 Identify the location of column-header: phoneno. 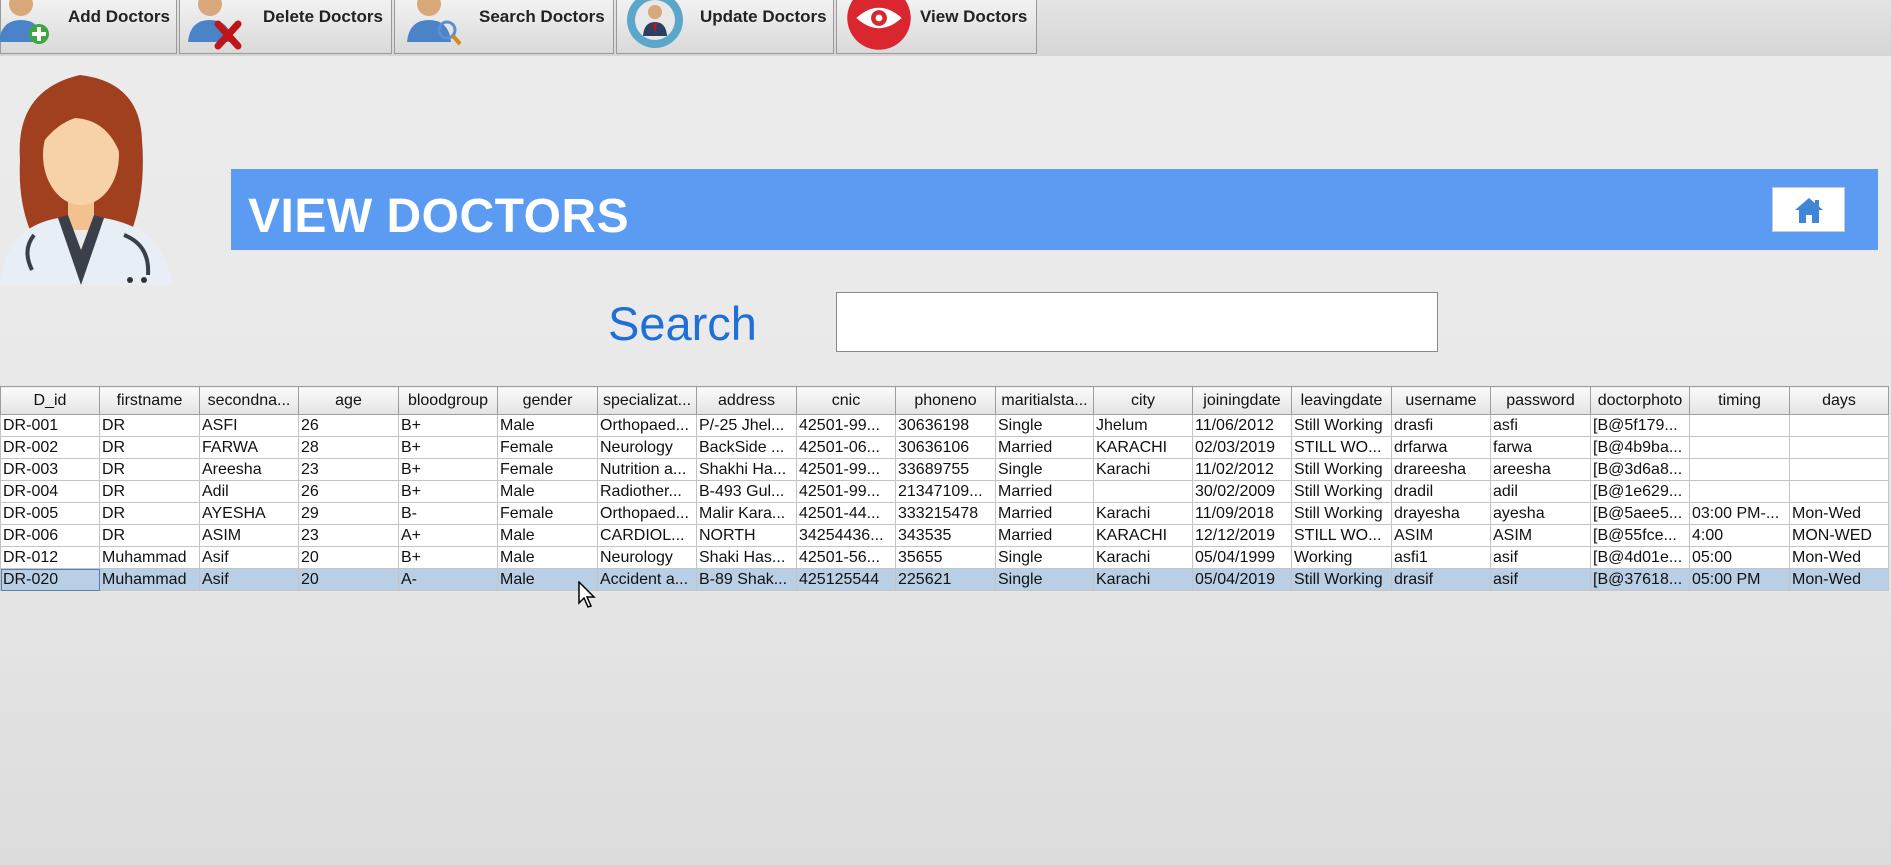
(945, 400).